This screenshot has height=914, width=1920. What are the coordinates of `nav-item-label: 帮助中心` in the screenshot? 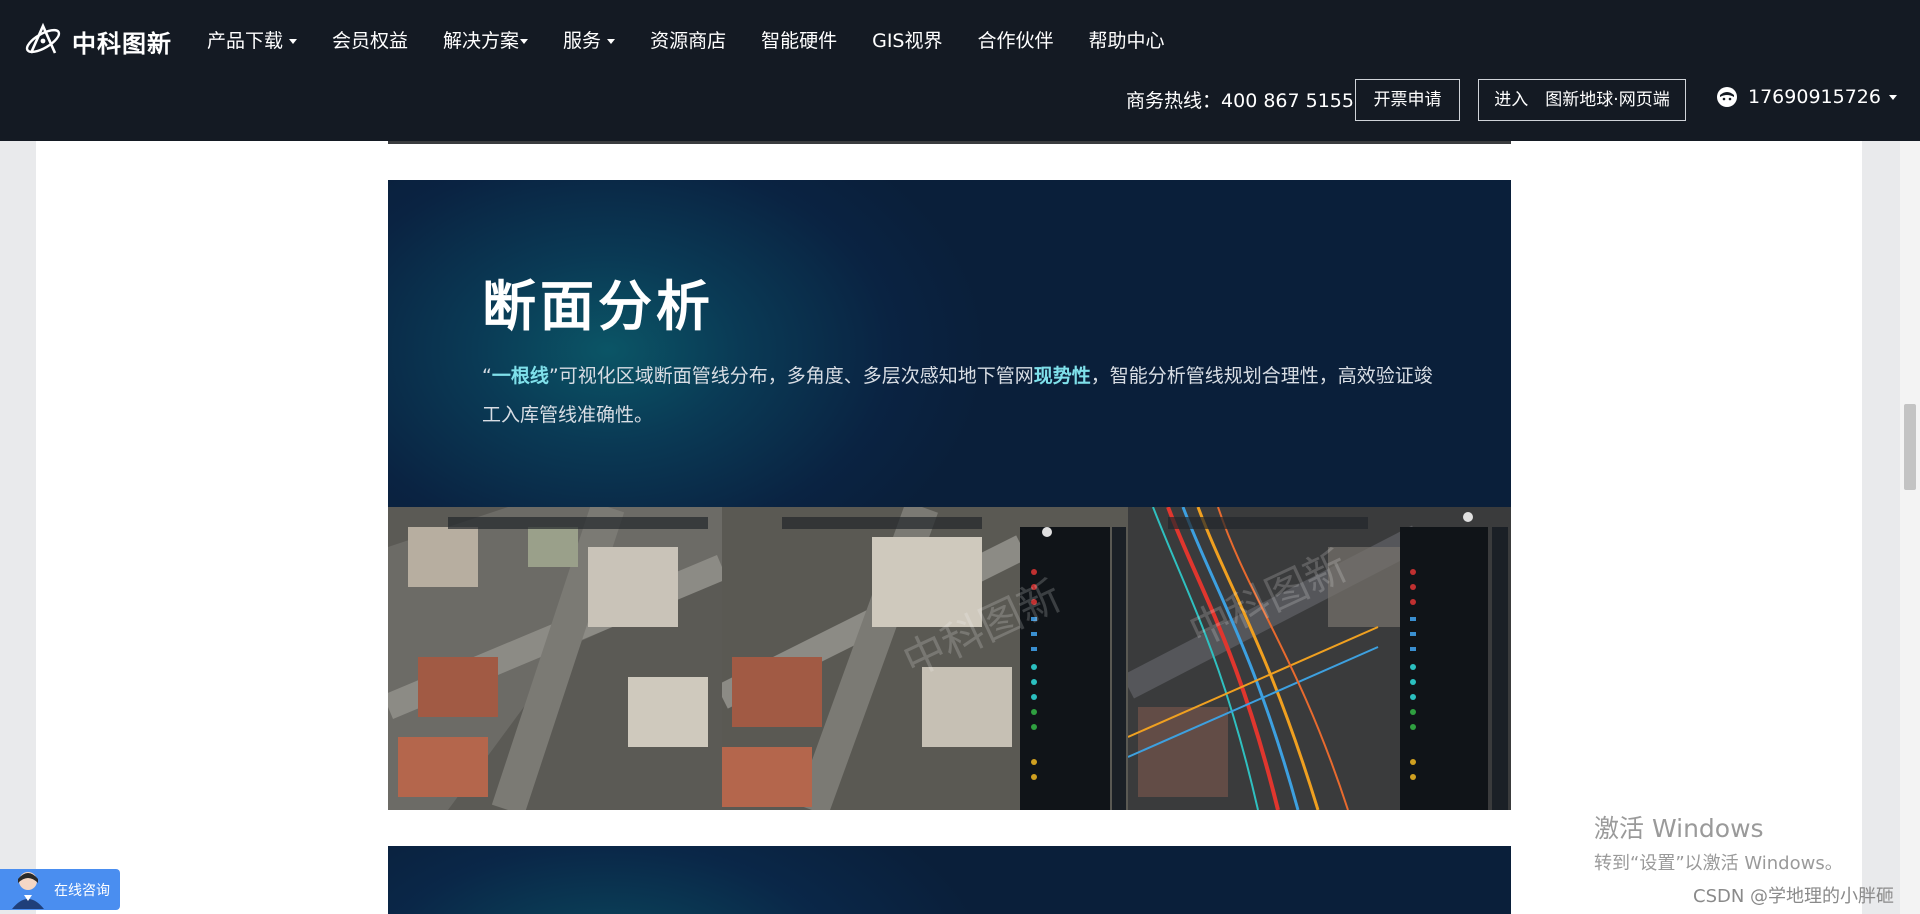 It's located at (1126, 41).